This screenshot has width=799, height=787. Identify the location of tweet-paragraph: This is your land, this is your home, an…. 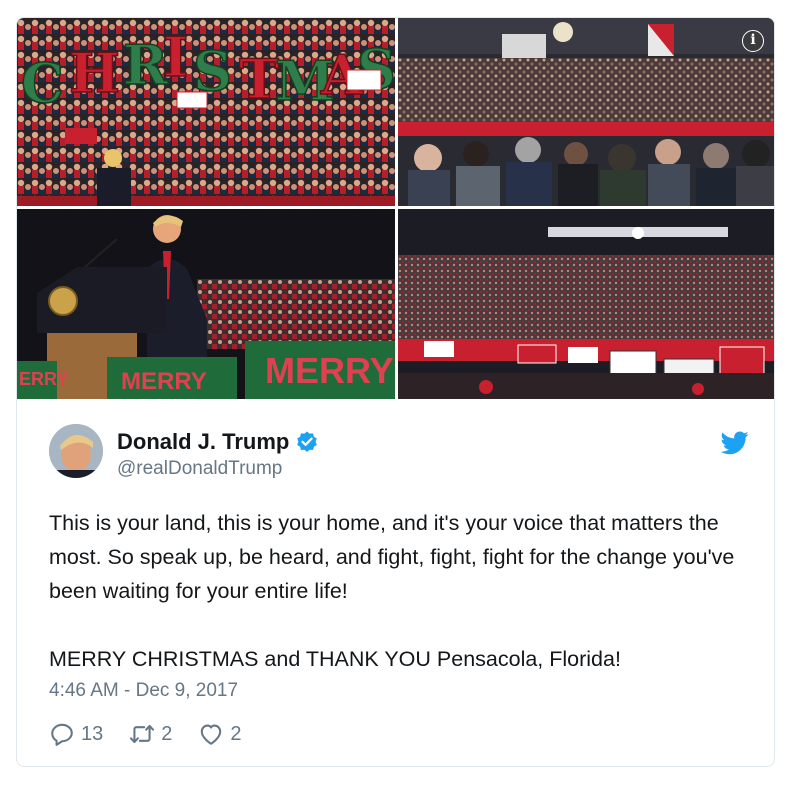
(392, 557).